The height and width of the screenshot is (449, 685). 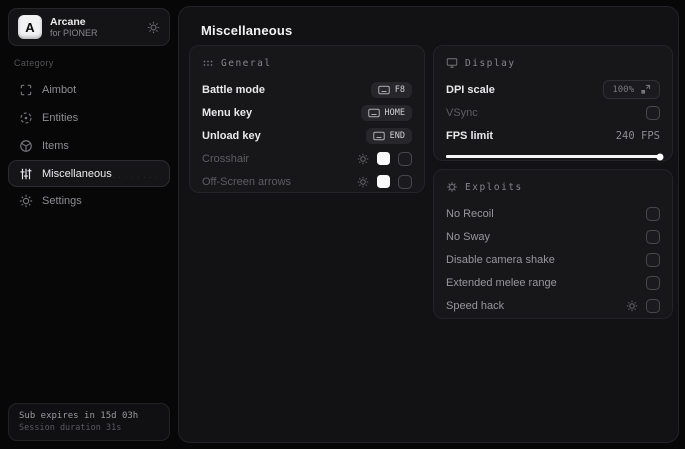 What do you see at coordinates (89, 90) in the screenshot?
I see `sidebar-item-aimbot: Aimbot` at bounding box center [89, 90].